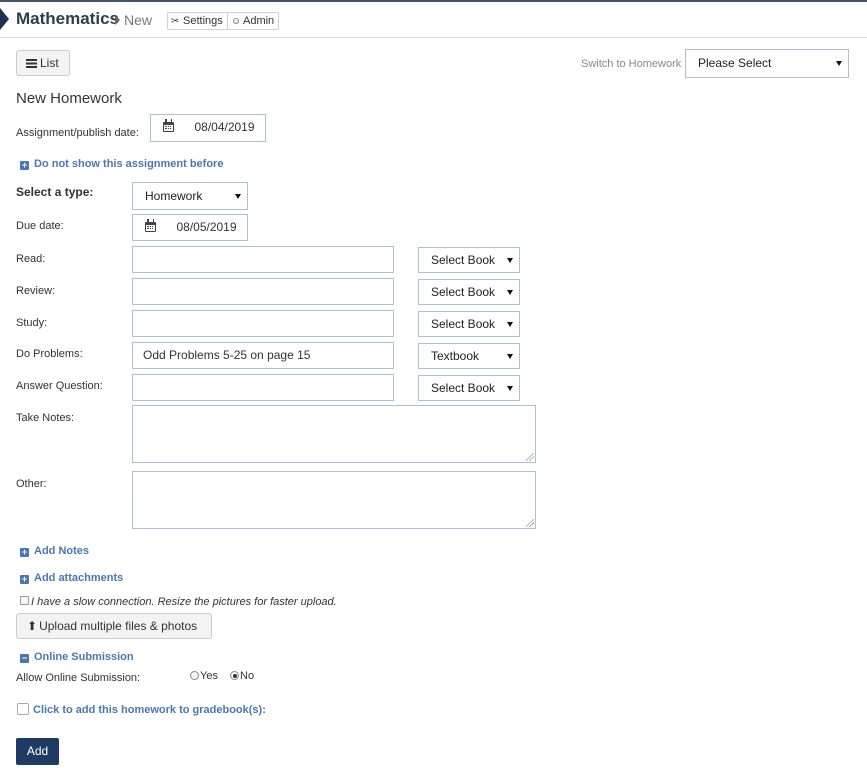 The width and height of the screenshot is (867, 768). What do you see at coordinates (175, 21) in the screenshot?
I see `tools-icon: ✂` at bounding box center [175, 21].